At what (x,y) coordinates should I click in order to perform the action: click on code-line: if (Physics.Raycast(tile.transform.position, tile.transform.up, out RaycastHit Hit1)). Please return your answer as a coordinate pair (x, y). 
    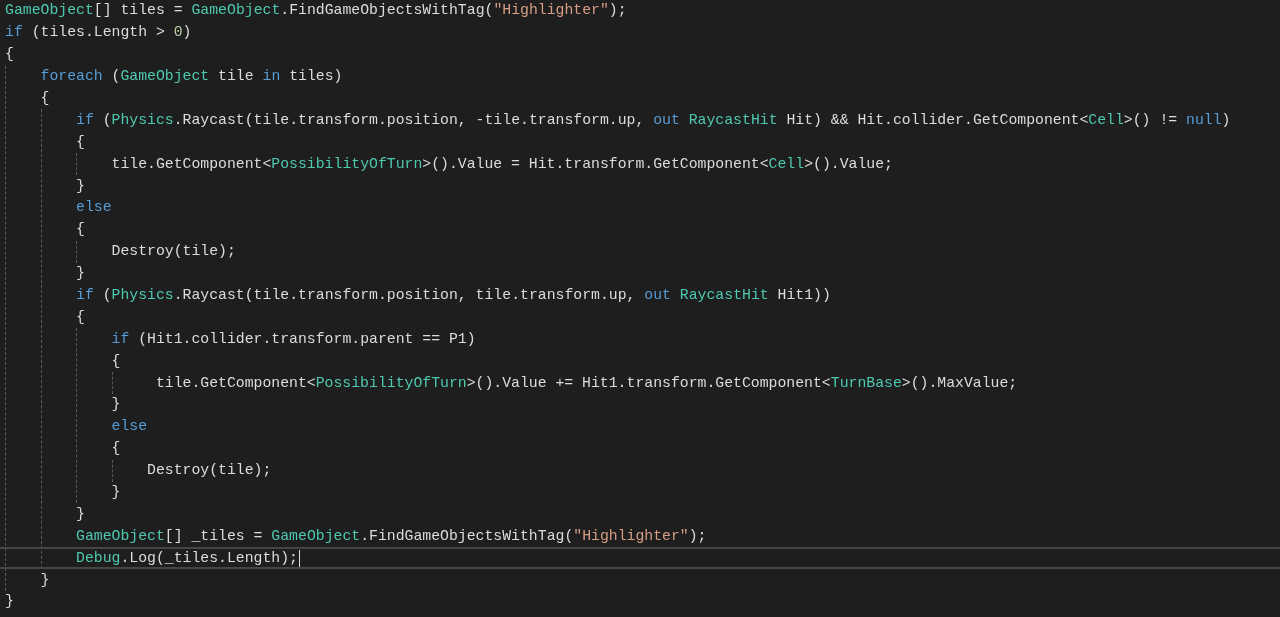
    Looking at the image, I should click on (453, 295).